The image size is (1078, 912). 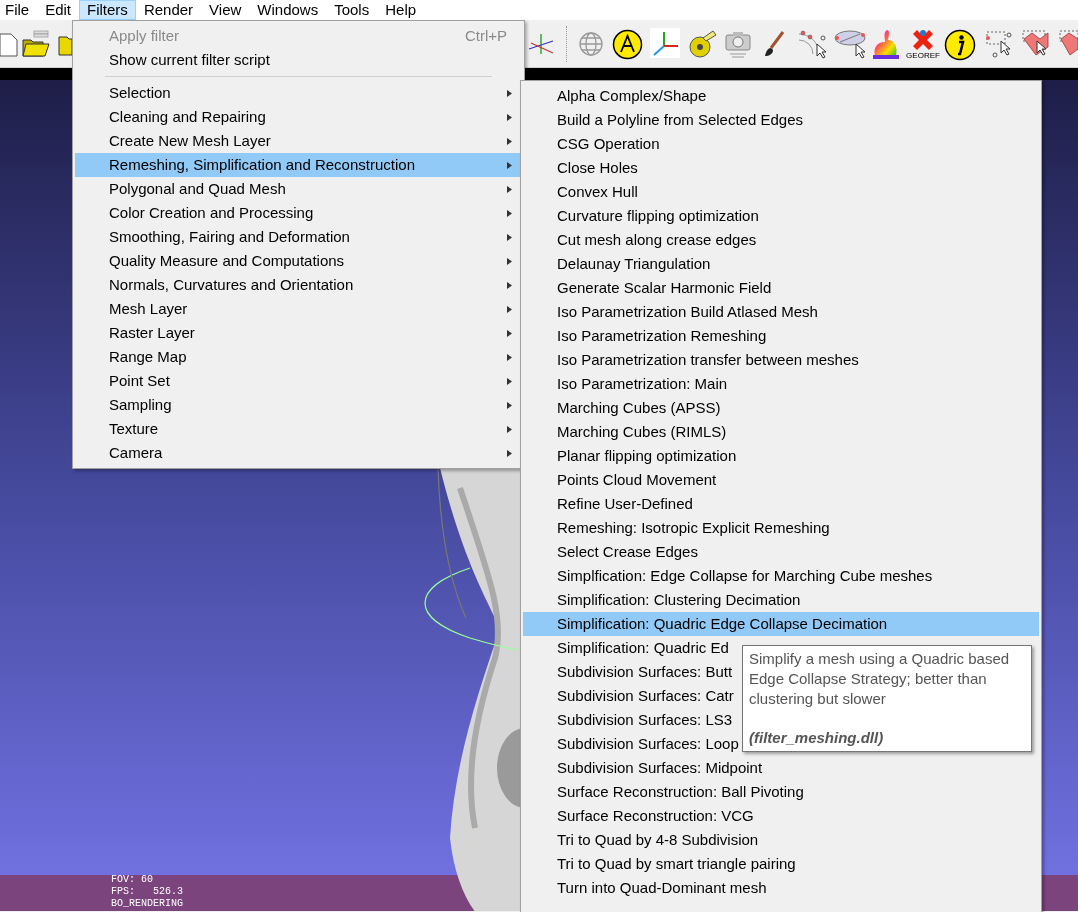 I want to click on menu-item: Tools, so click(x=352, y=10).